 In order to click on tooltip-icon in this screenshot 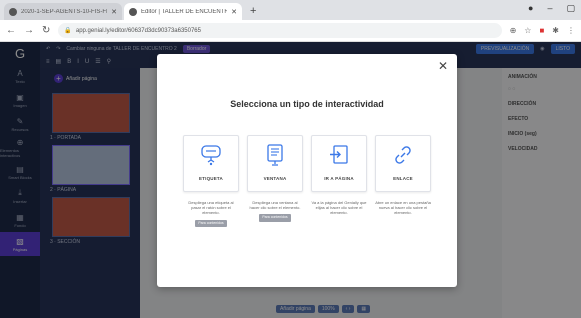, I will do `click(211, 155)`.